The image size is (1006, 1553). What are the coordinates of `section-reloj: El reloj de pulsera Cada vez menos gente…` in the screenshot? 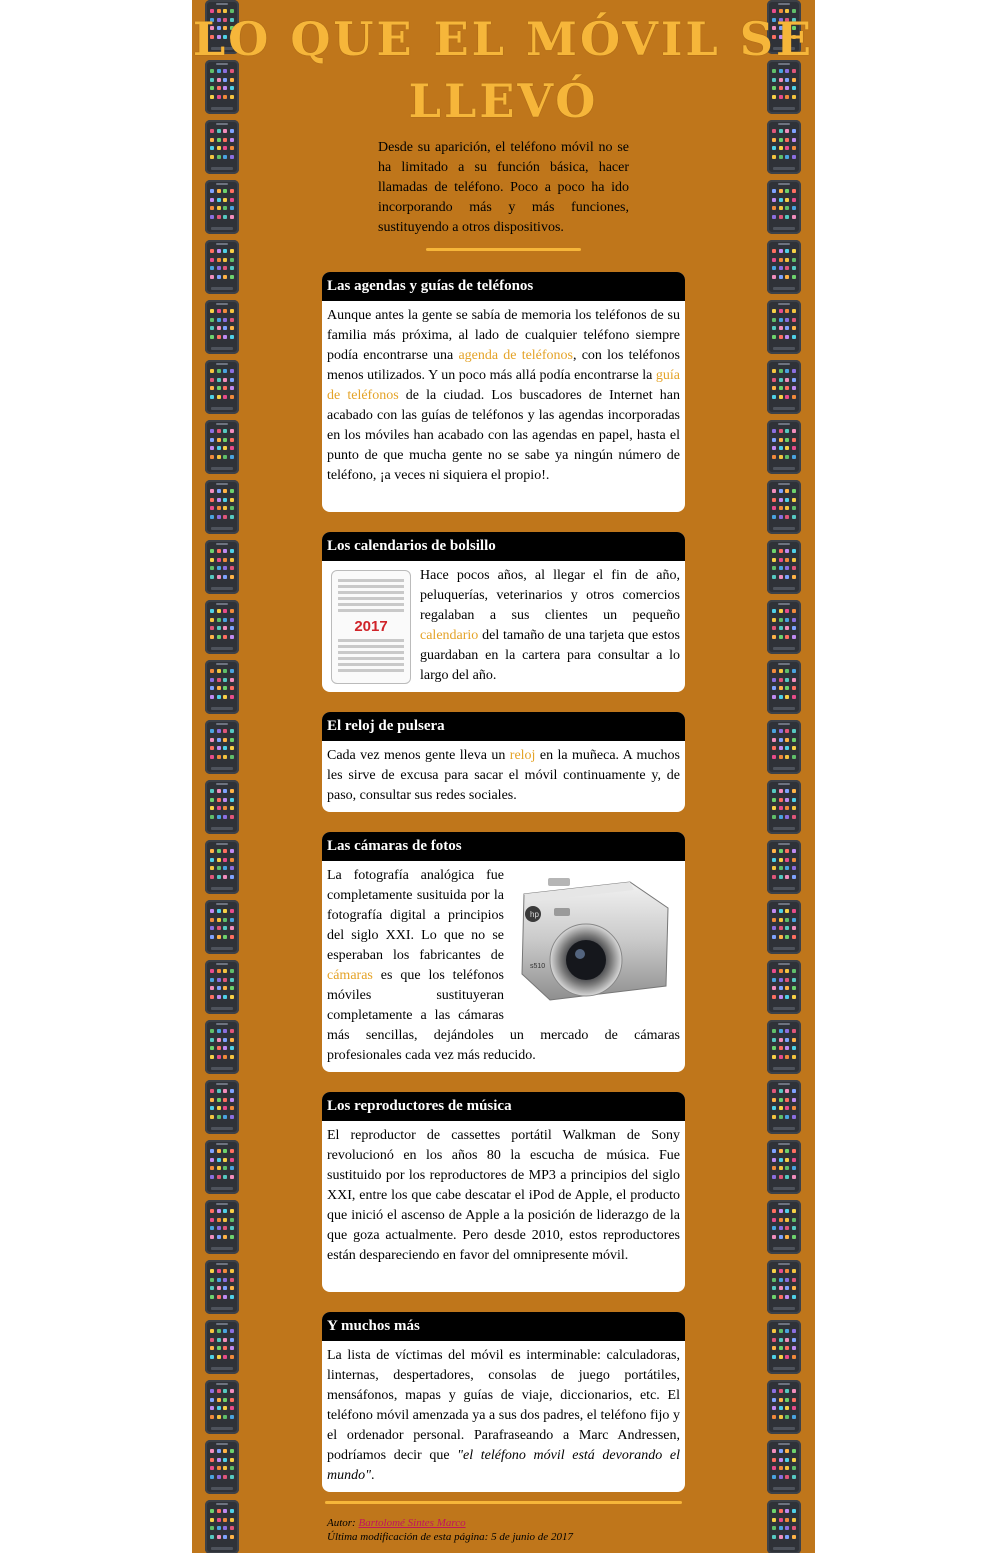 It's located at (503, 762).